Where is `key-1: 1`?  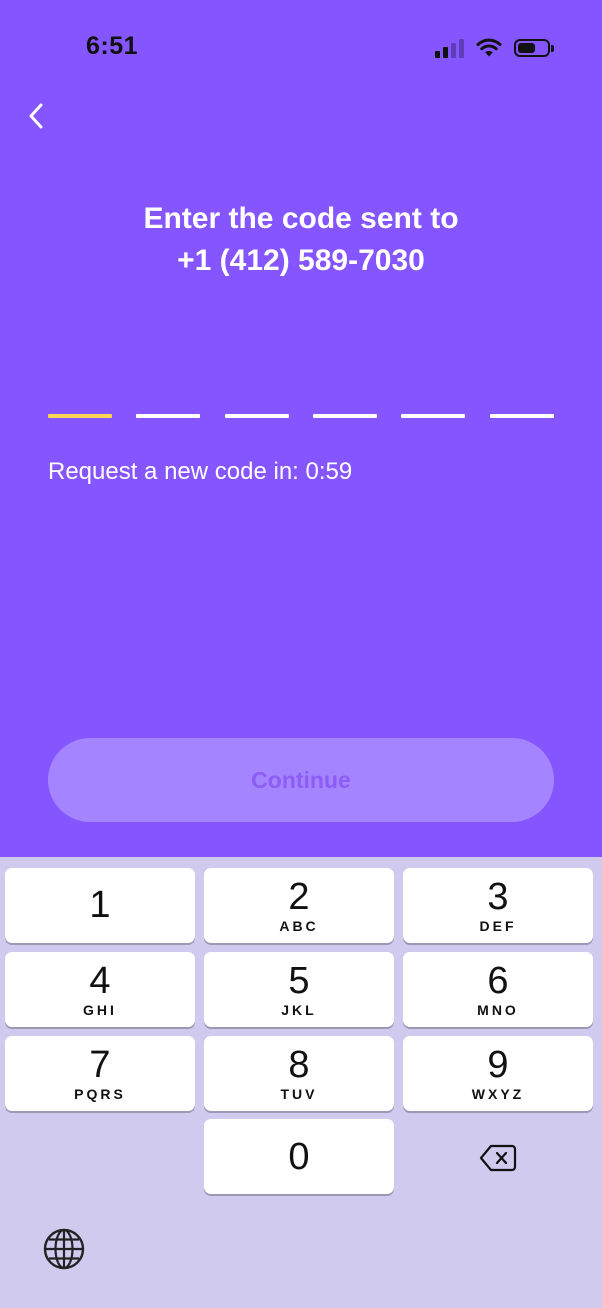 key-1: 1 is located at coordinates (100, 905).